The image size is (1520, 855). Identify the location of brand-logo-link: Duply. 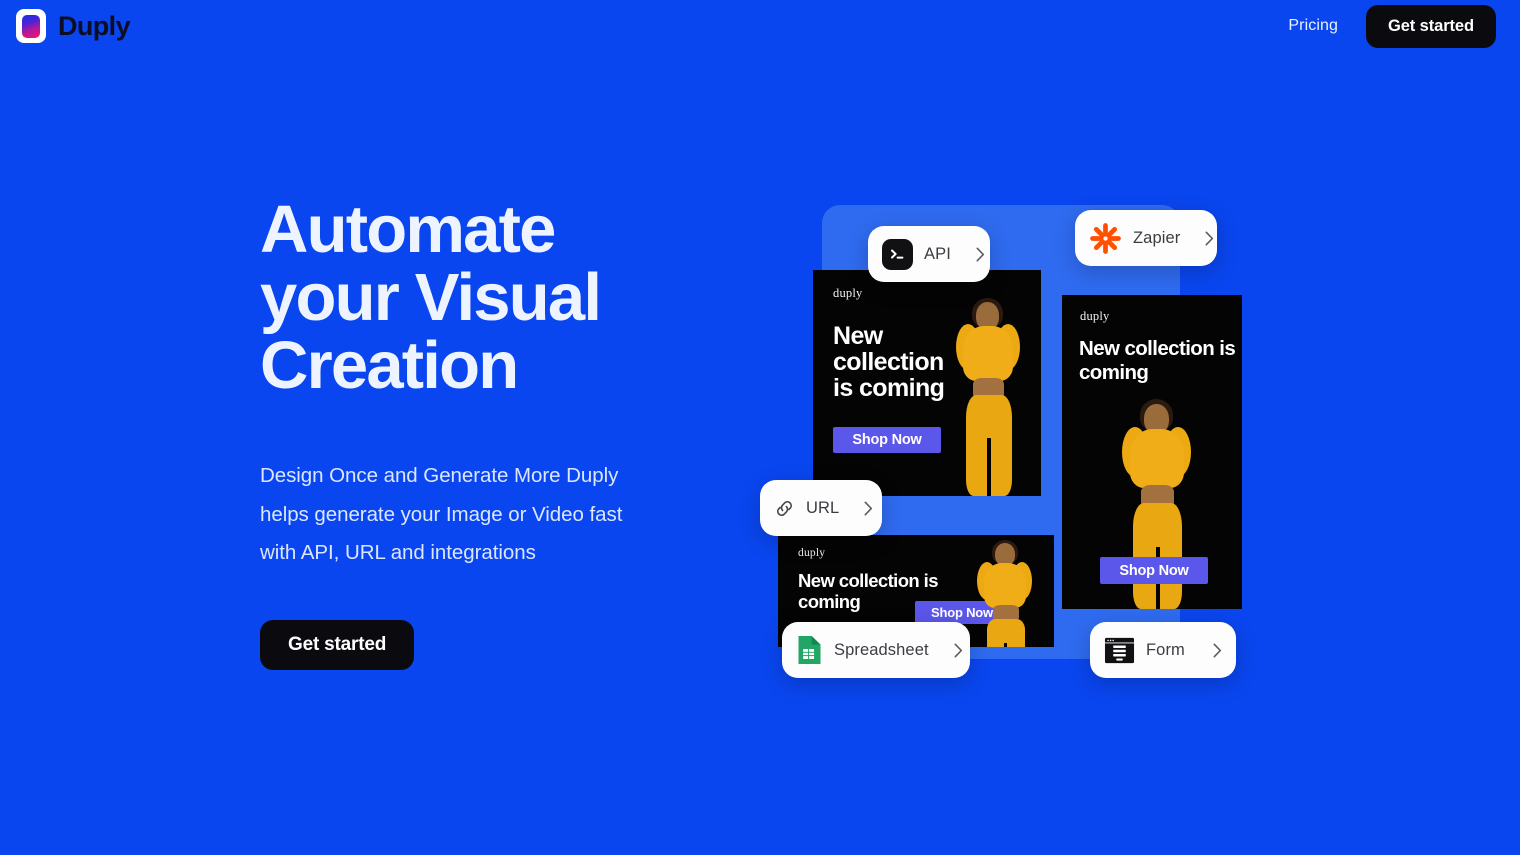
(73, 26).